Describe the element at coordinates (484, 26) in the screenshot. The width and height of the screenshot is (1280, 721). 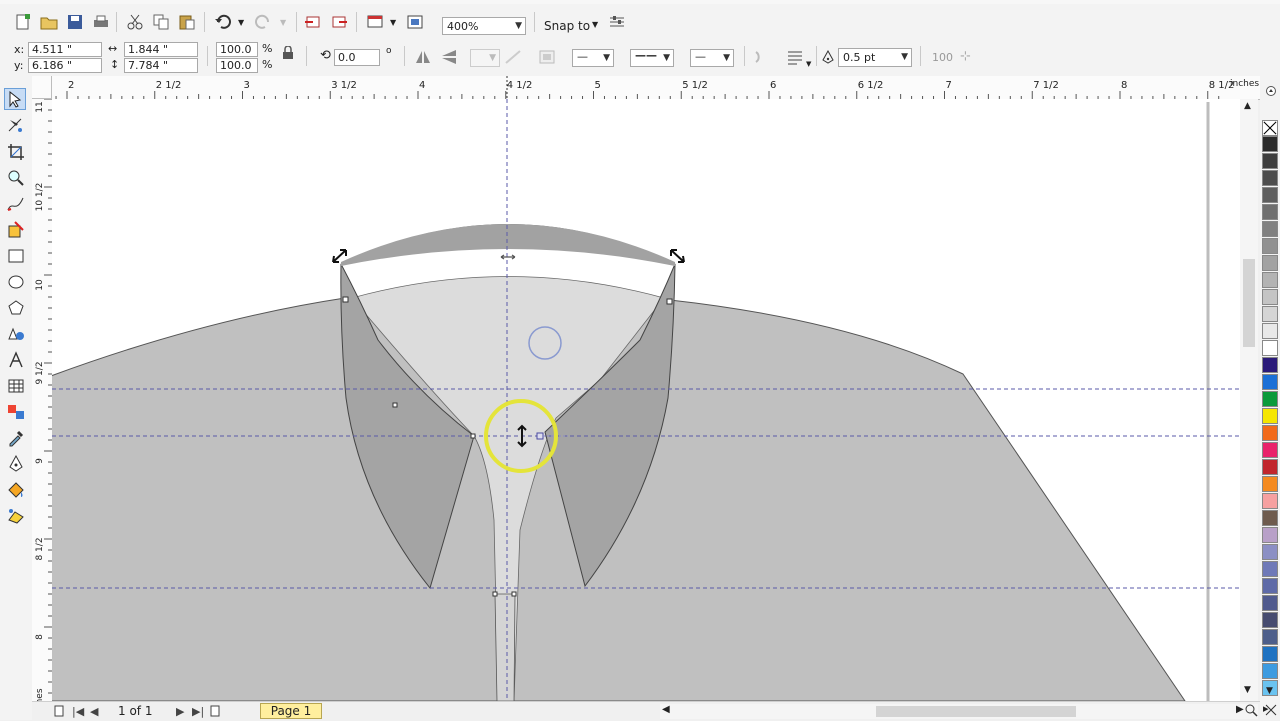
I see `zoom-level-select: 400% ▼` at that location.